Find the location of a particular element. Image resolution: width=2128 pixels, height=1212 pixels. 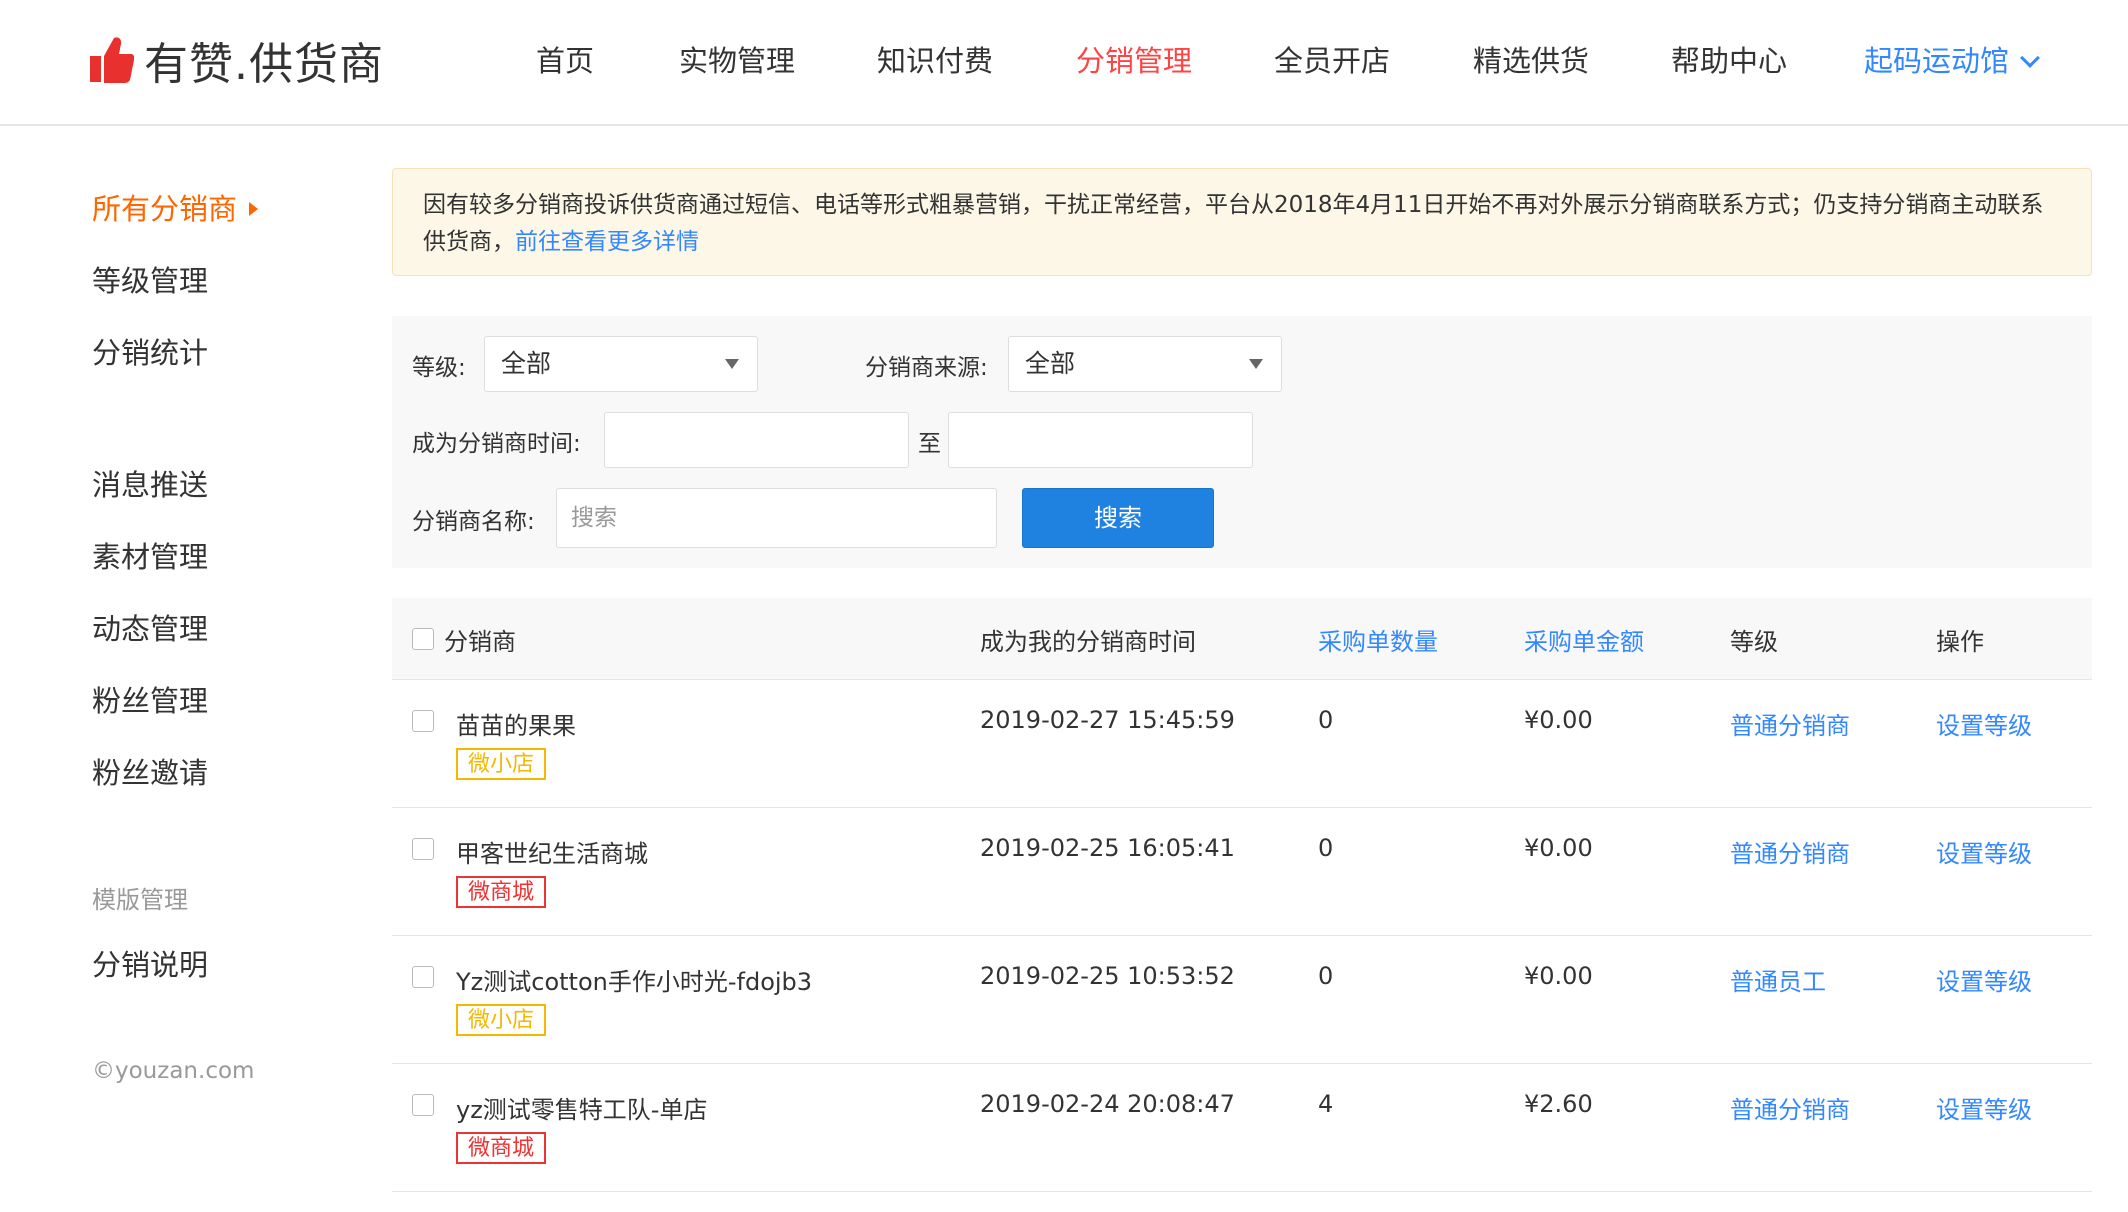

level-filter-label: 等级: is located at coordinates (439, 368).